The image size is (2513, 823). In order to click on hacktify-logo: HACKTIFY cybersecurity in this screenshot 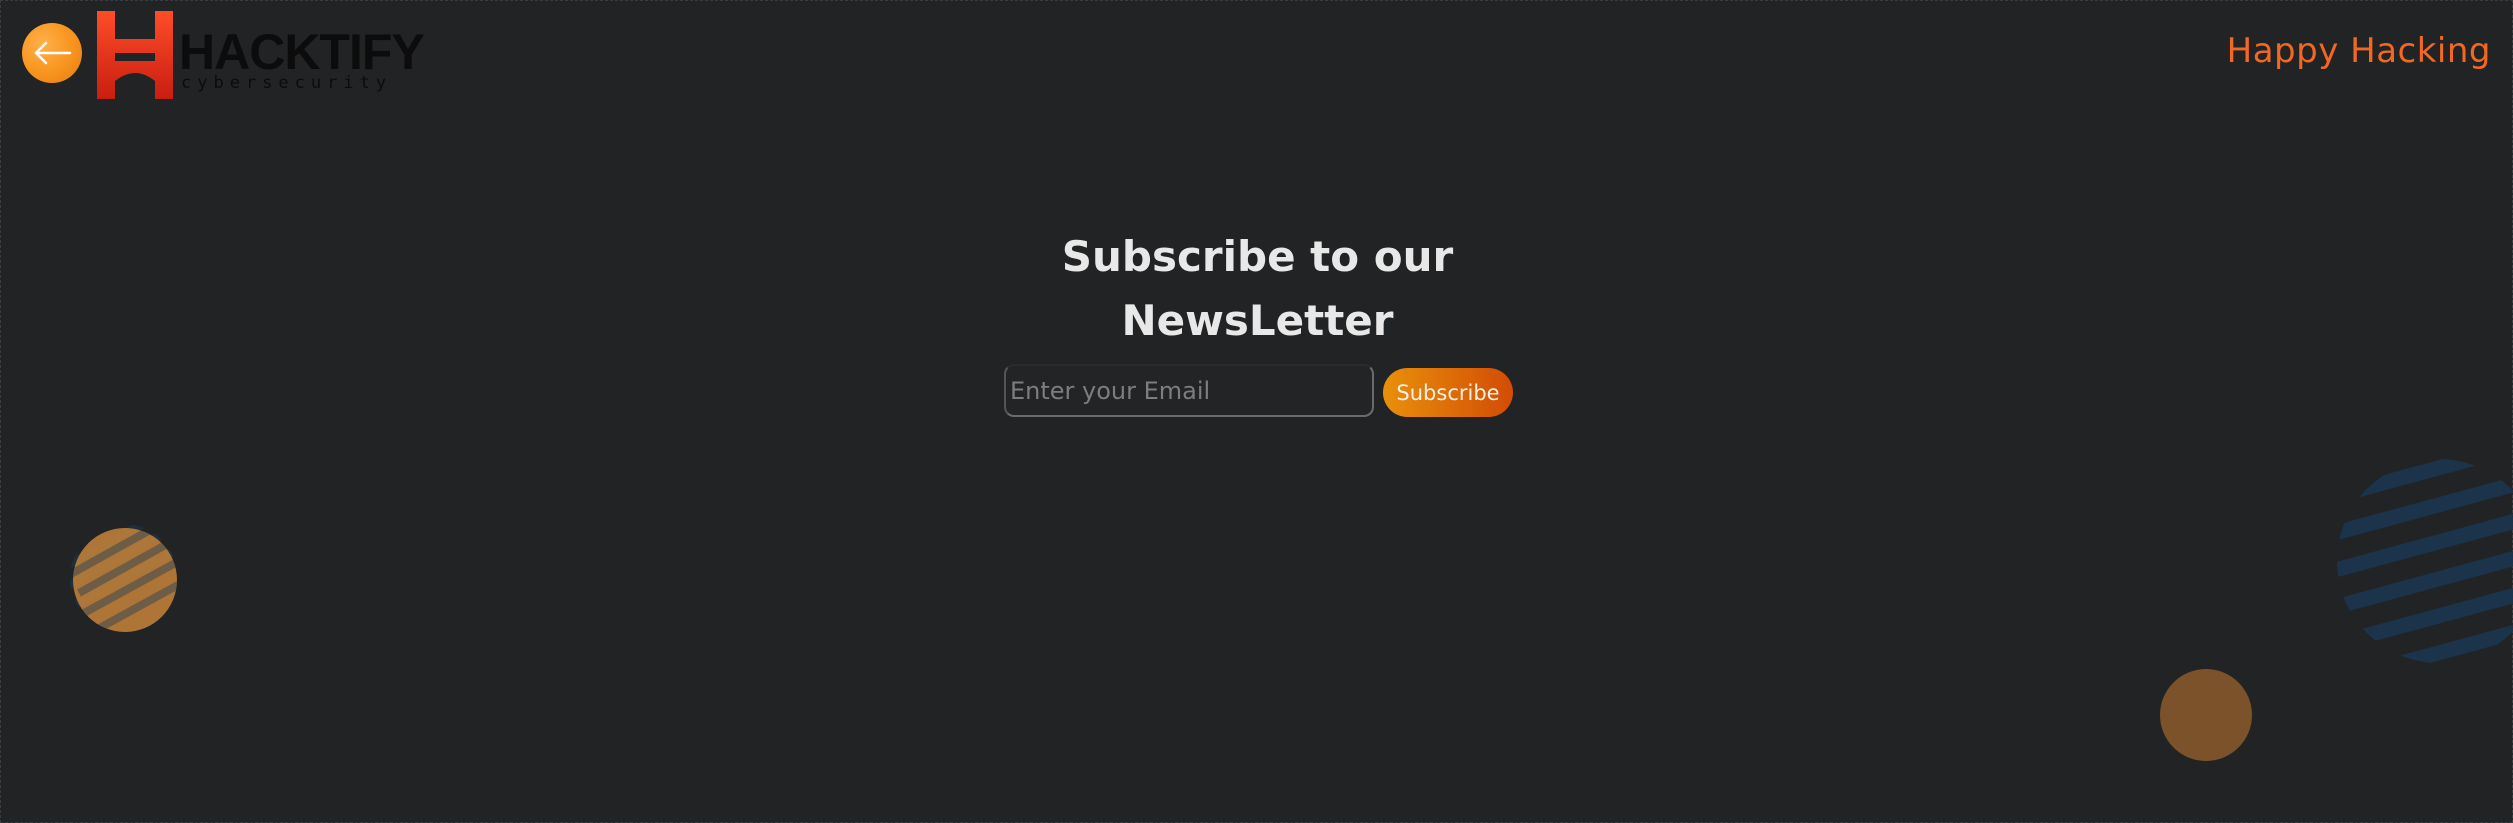, I will do `click(260, 55)`.